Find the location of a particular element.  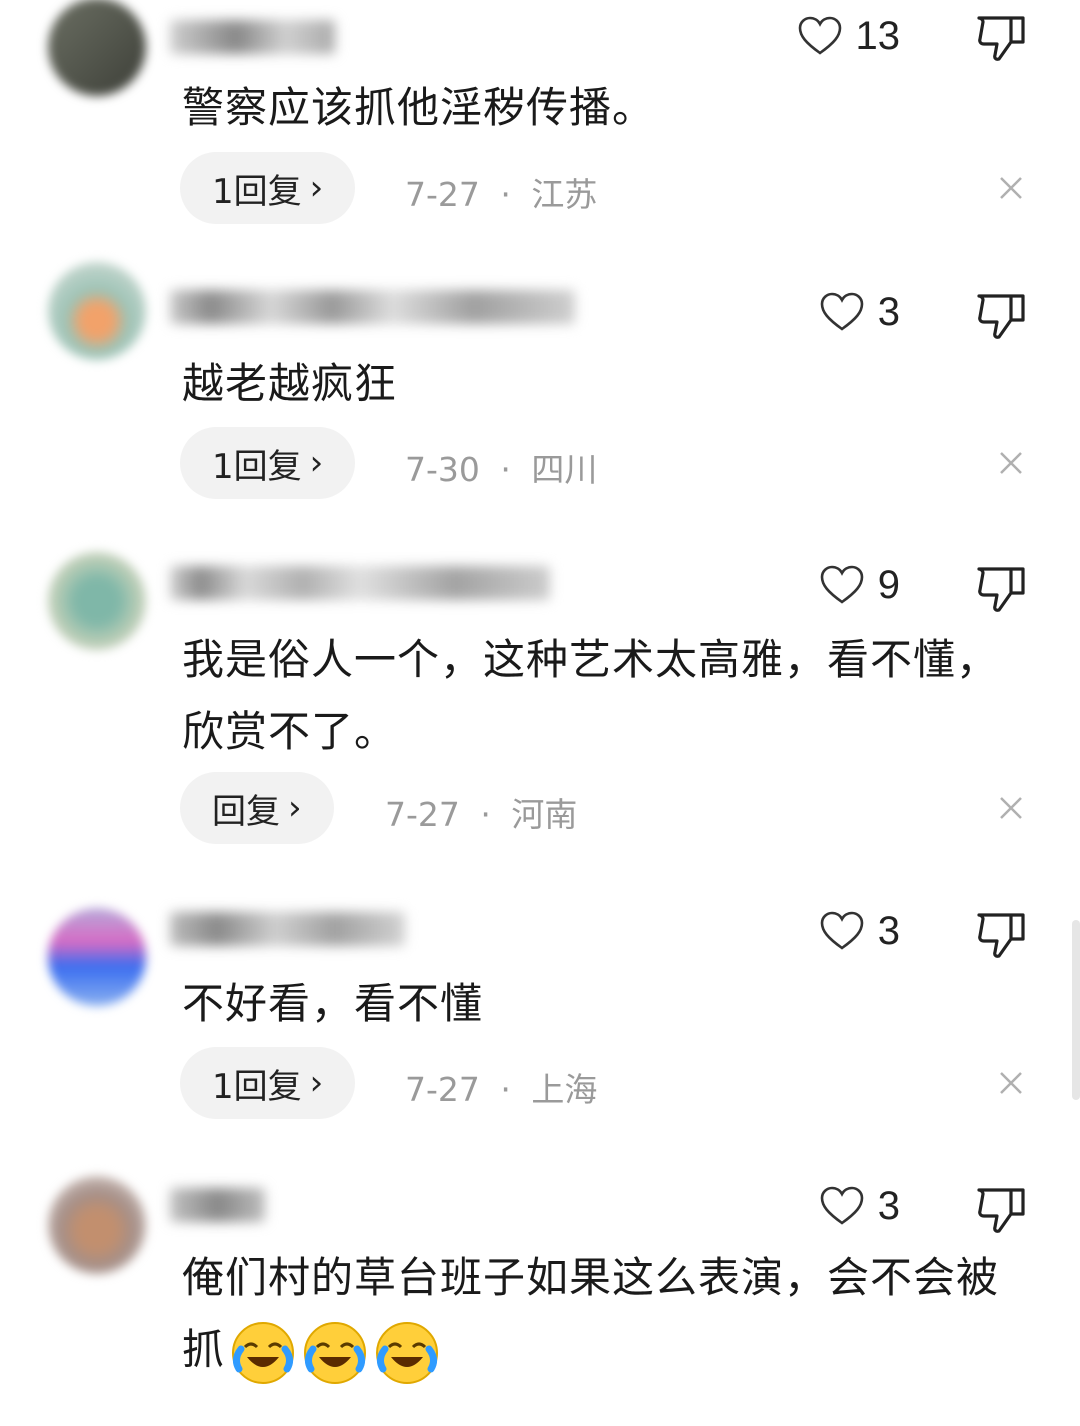

reply-label: 回复 is located at coordinates (246, 811).